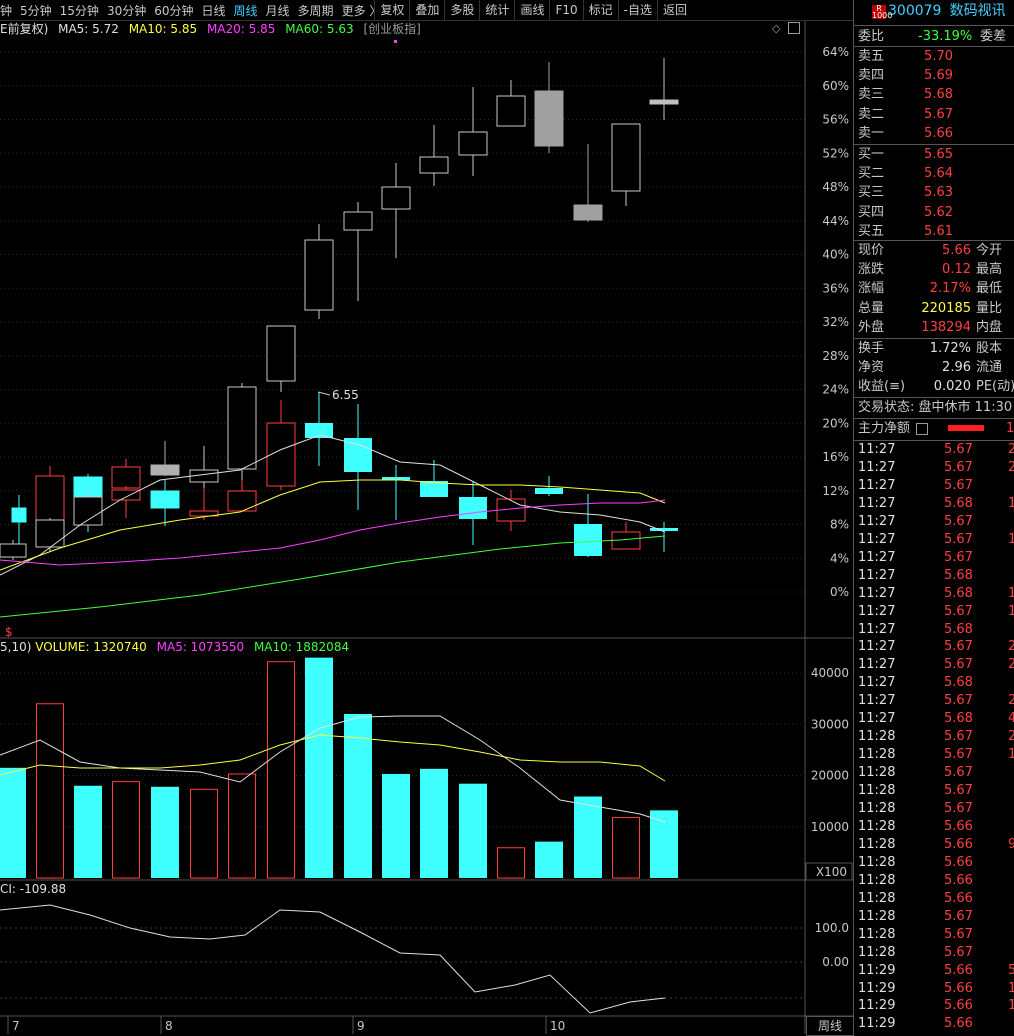 This screenshot has height=1036, width=1014. I want to click on toolbar-button-1: 叠加, so click(426, 10).